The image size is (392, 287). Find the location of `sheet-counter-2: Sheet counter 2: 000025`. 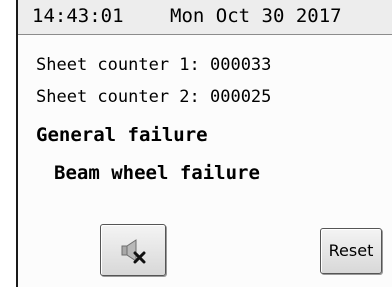

sheet-counter-2: Sheet counter 2: 000025 is located at coordinates (154, 97).